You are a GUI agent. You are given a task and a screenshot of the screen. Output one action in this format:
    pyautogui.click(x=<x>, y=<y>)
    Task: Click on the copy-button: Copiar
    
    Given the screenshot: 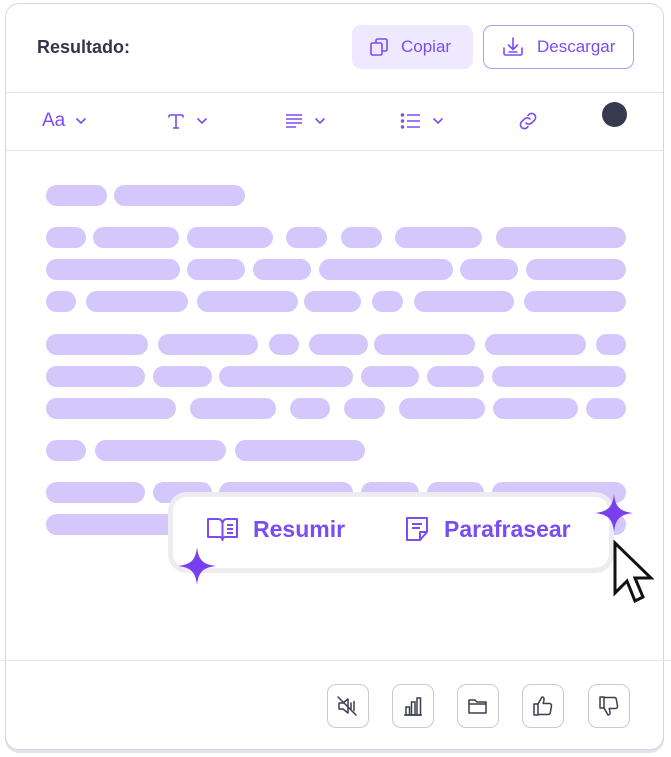 What is the action you would take?
    pyautogui.click(x=412, y=47)
    